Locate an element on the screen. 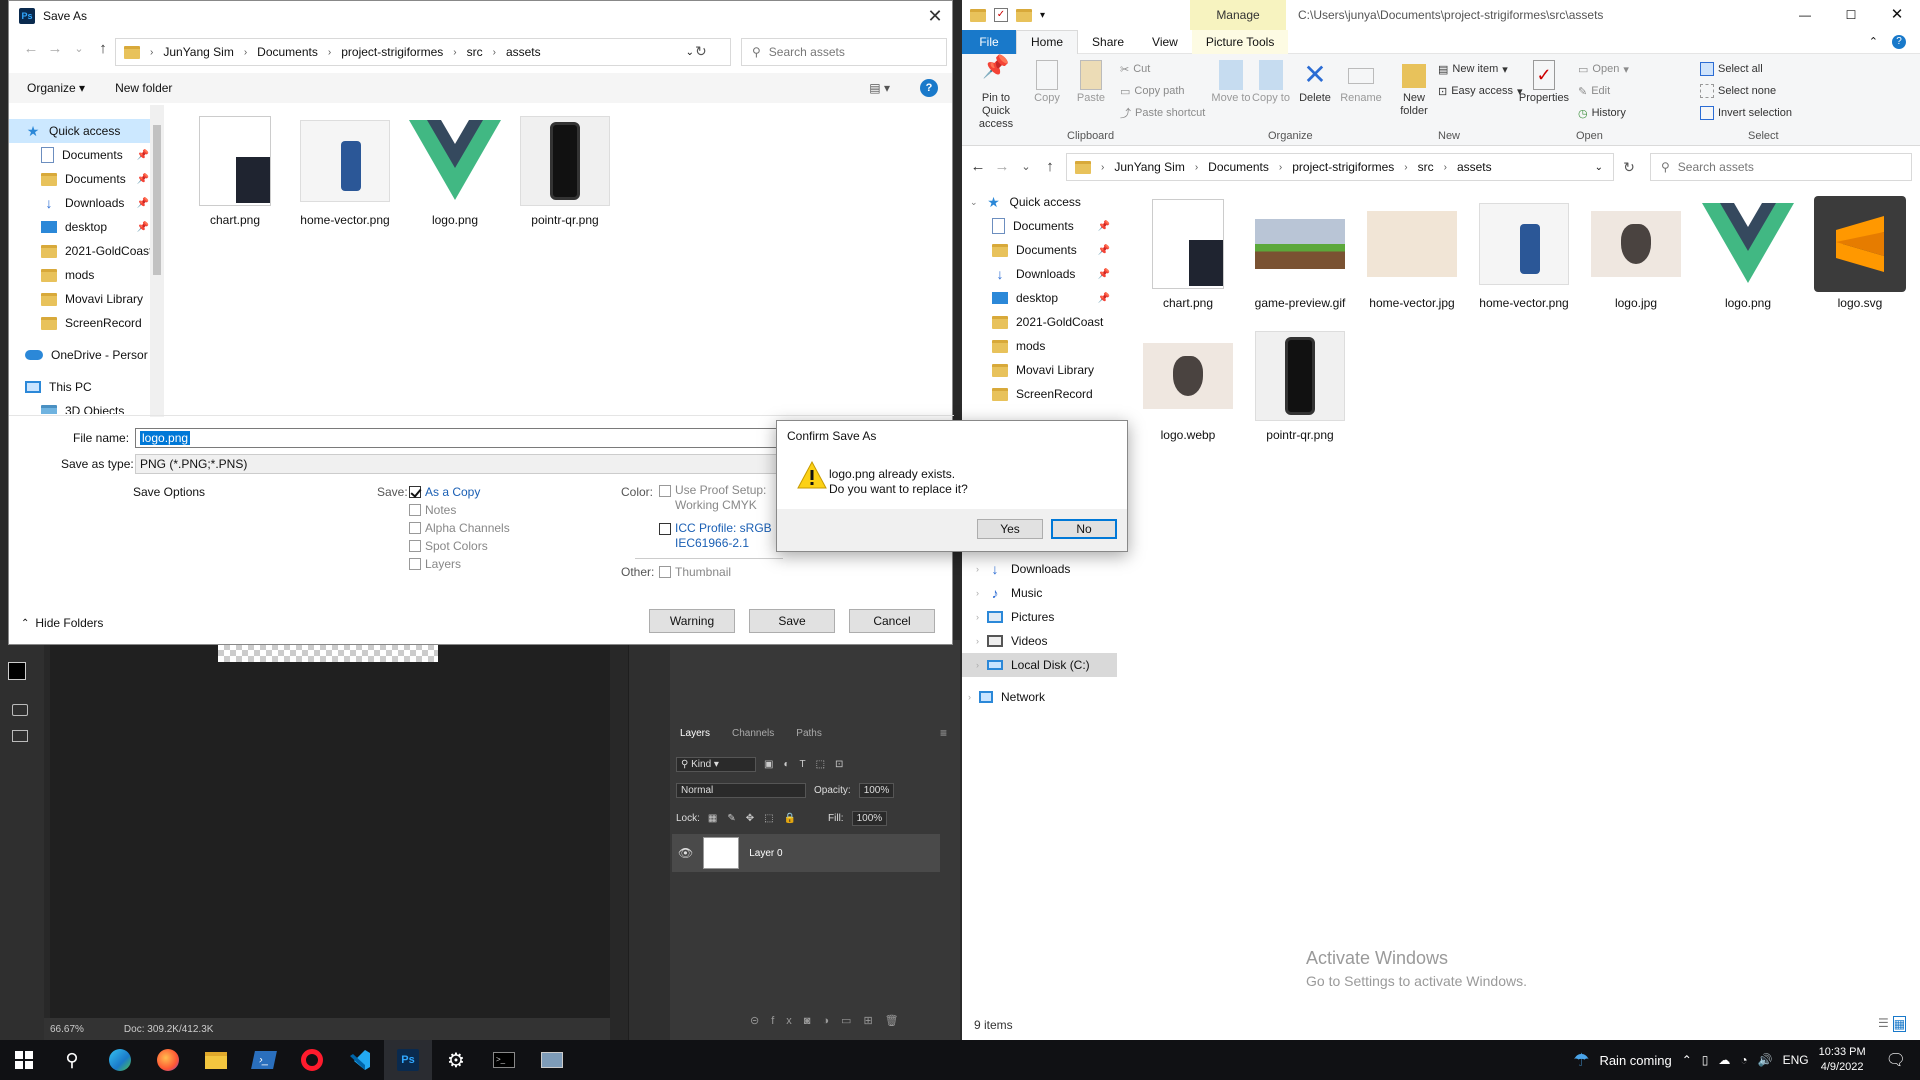  notes-checkbox: Notes is located at coordinates (459, 510).